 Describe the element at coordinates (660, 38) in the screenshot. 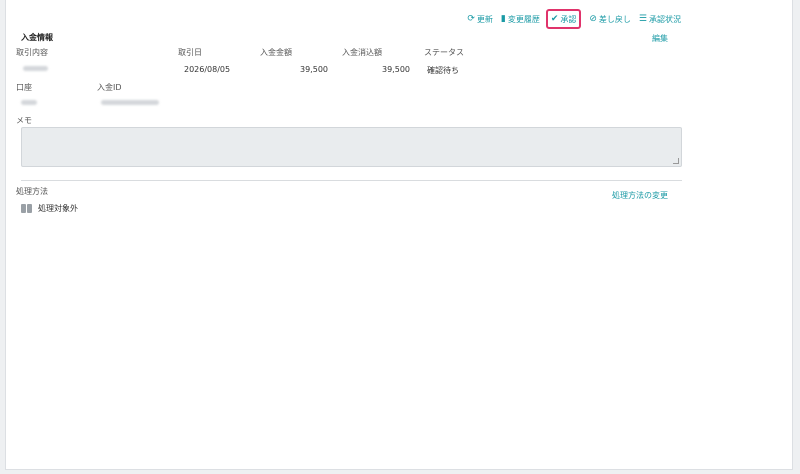

I see `edit-link: 編集` at that location.